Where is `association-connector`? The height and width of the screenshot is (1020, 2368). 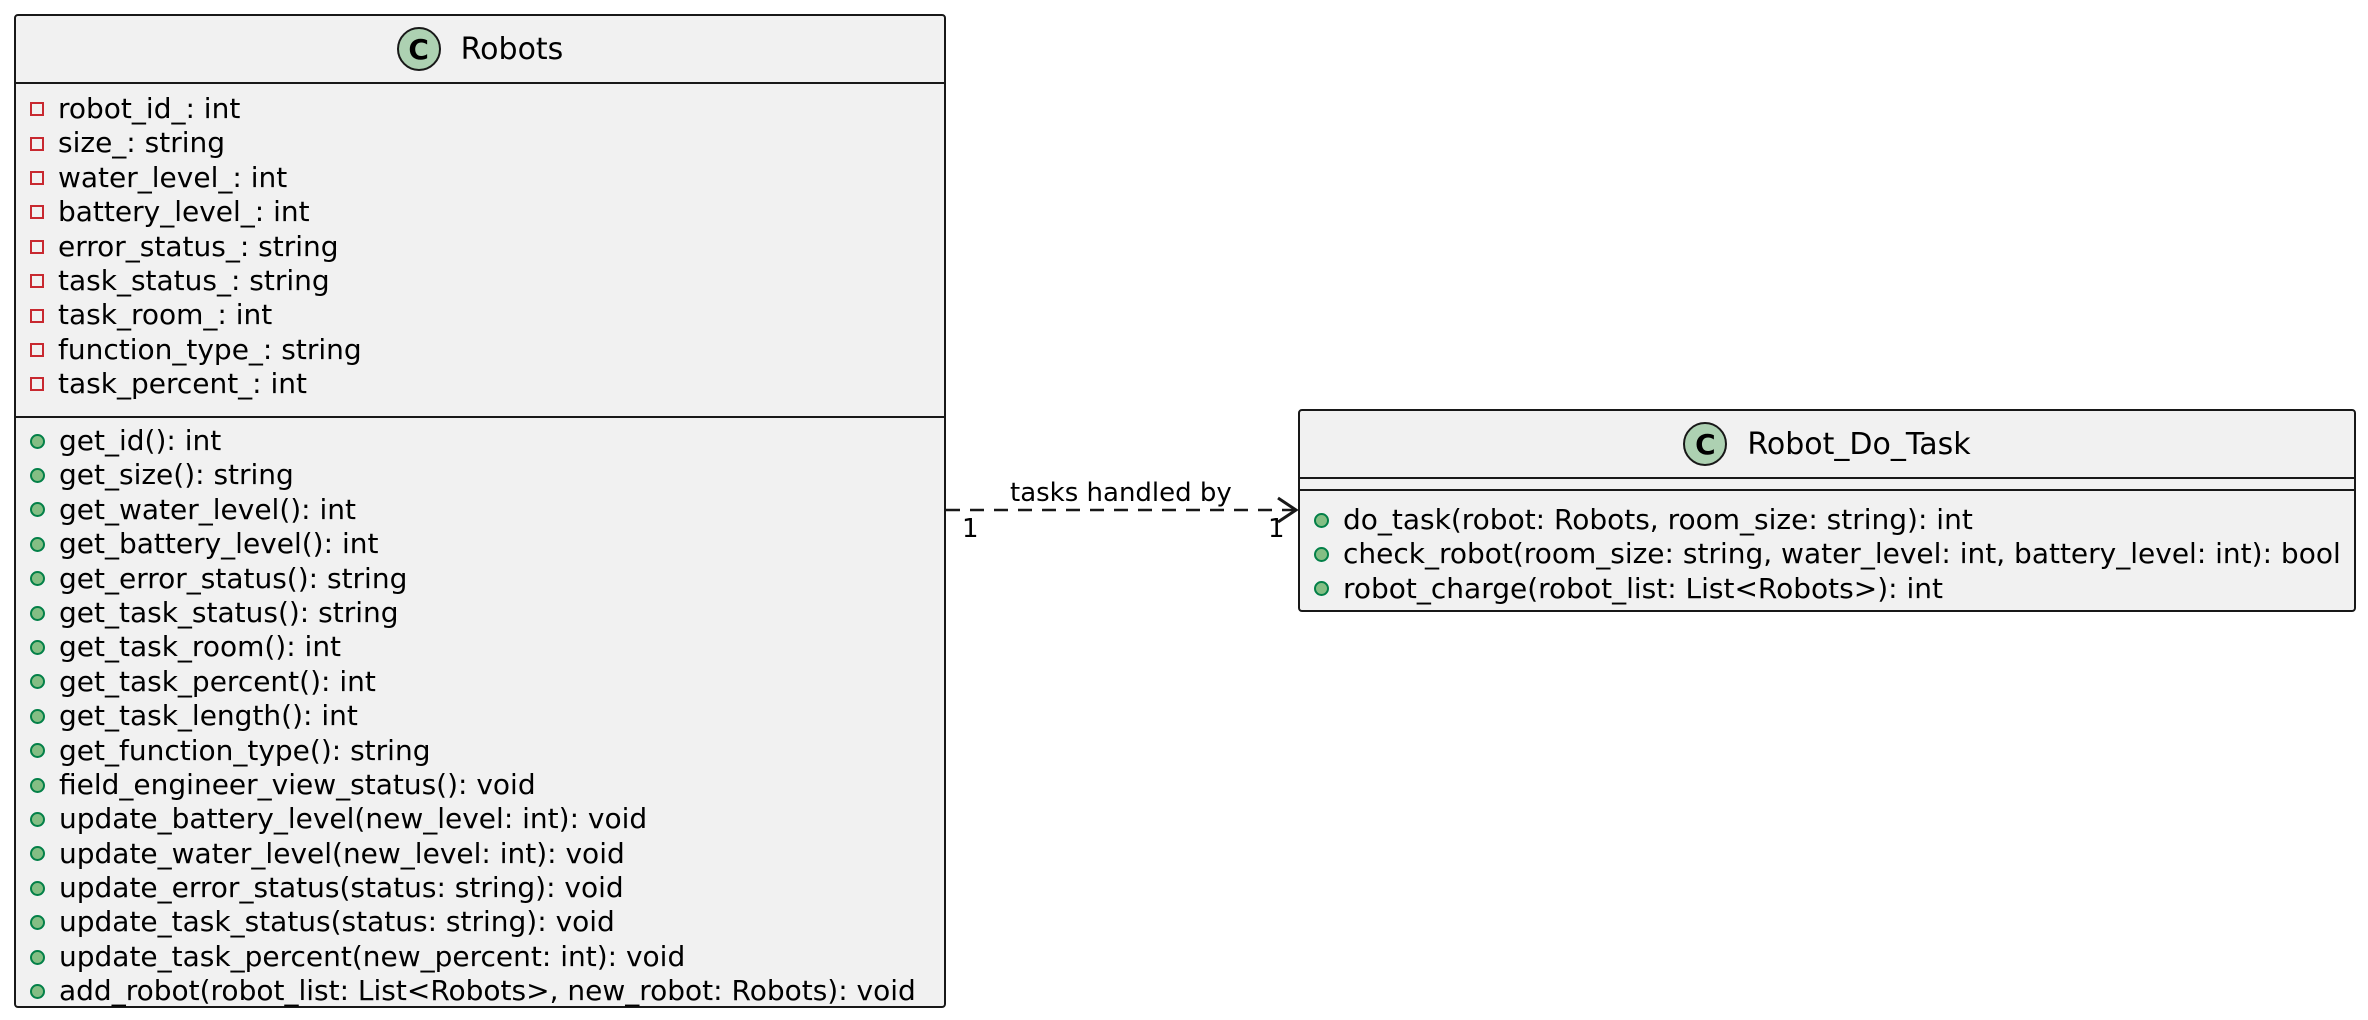
association-connector is located at coordinates (1122, 510).